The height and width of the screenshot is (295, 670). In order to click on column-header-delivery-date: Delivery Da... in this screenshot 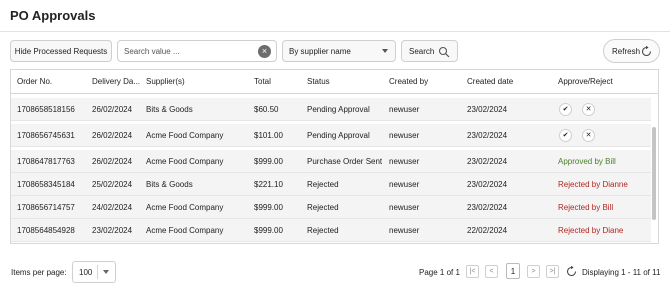, I will do `click(117, 81)`.